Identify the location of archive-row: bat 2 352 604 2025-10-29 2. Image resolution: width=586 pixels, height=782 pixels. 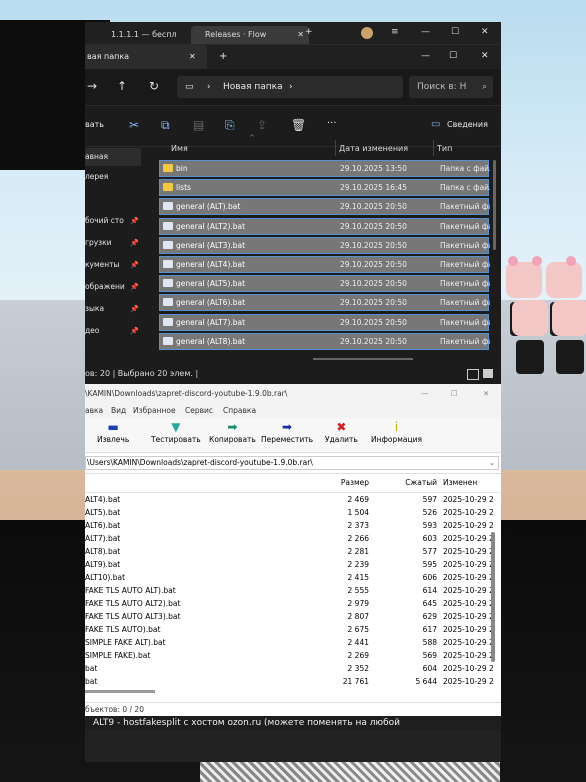
(293, 668).